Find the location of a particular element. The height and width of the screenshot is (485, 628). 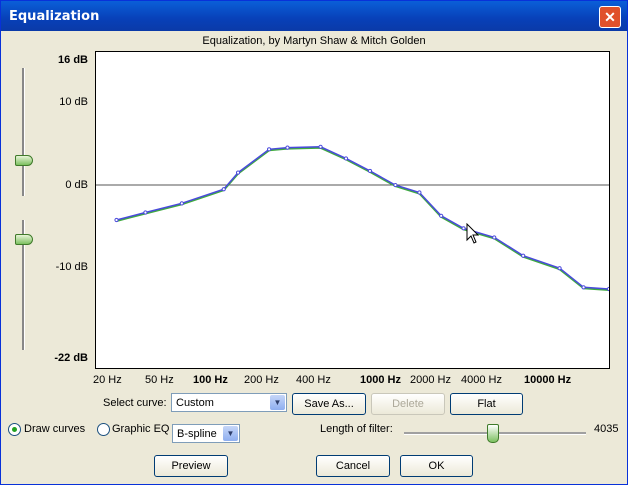

radio-selected-dot is located at coordinates (14, 429).